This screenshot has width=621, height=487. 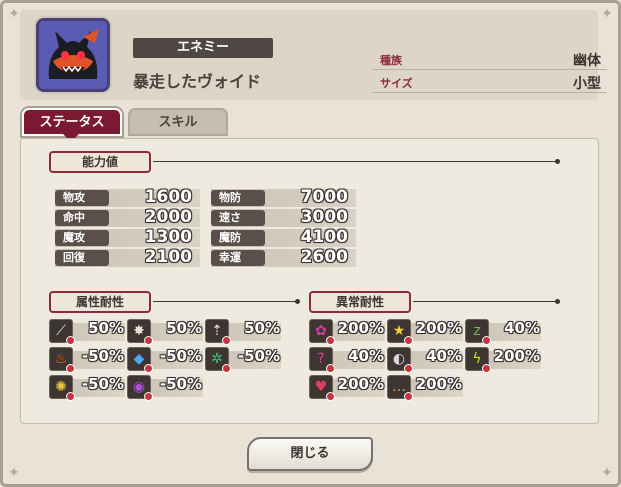 What do you see at coordinates (478, 360) in the screenshot?
I see `paralyze-icon: ϟ` at bounding box center [478, 360].